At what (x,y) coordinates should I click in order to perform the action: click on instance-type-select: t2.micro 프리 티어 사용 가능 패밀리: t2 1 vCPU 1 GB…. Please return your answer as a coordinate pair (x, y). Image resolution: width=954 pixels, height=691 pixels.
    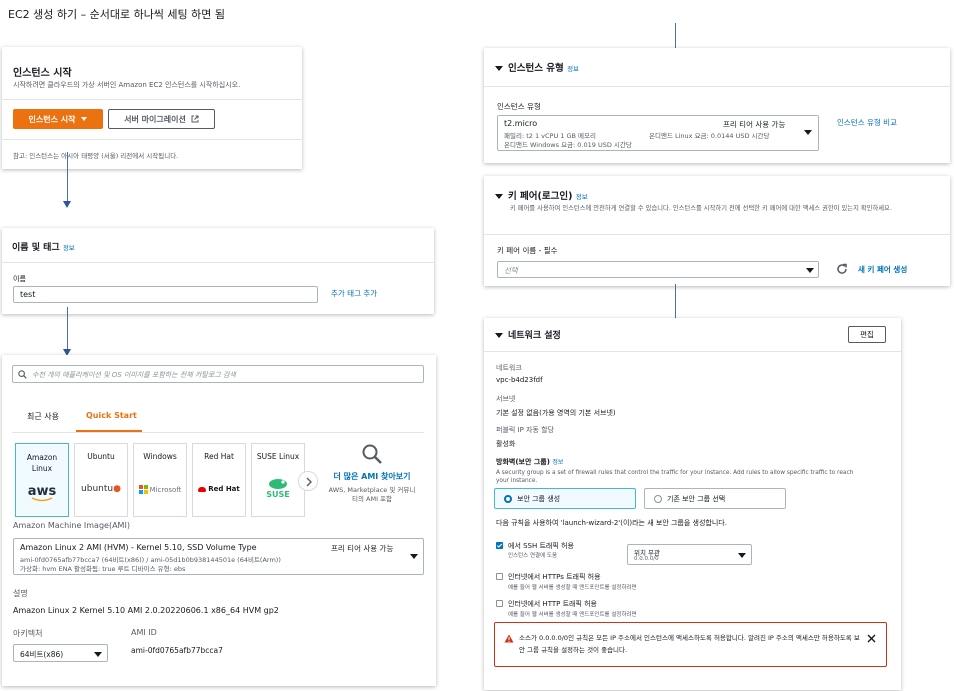
    Looking at the image, I should click on (658, 133).